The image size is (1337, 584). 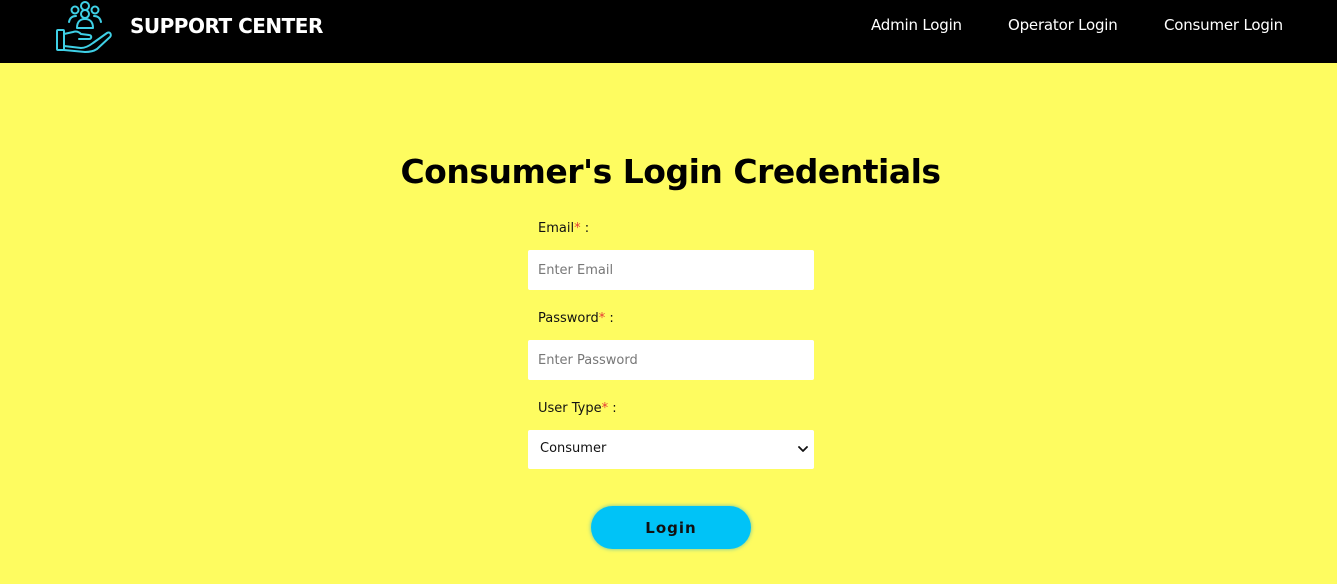 I want to click on user-type-label: User Type* :, so click(x=577, y=408).